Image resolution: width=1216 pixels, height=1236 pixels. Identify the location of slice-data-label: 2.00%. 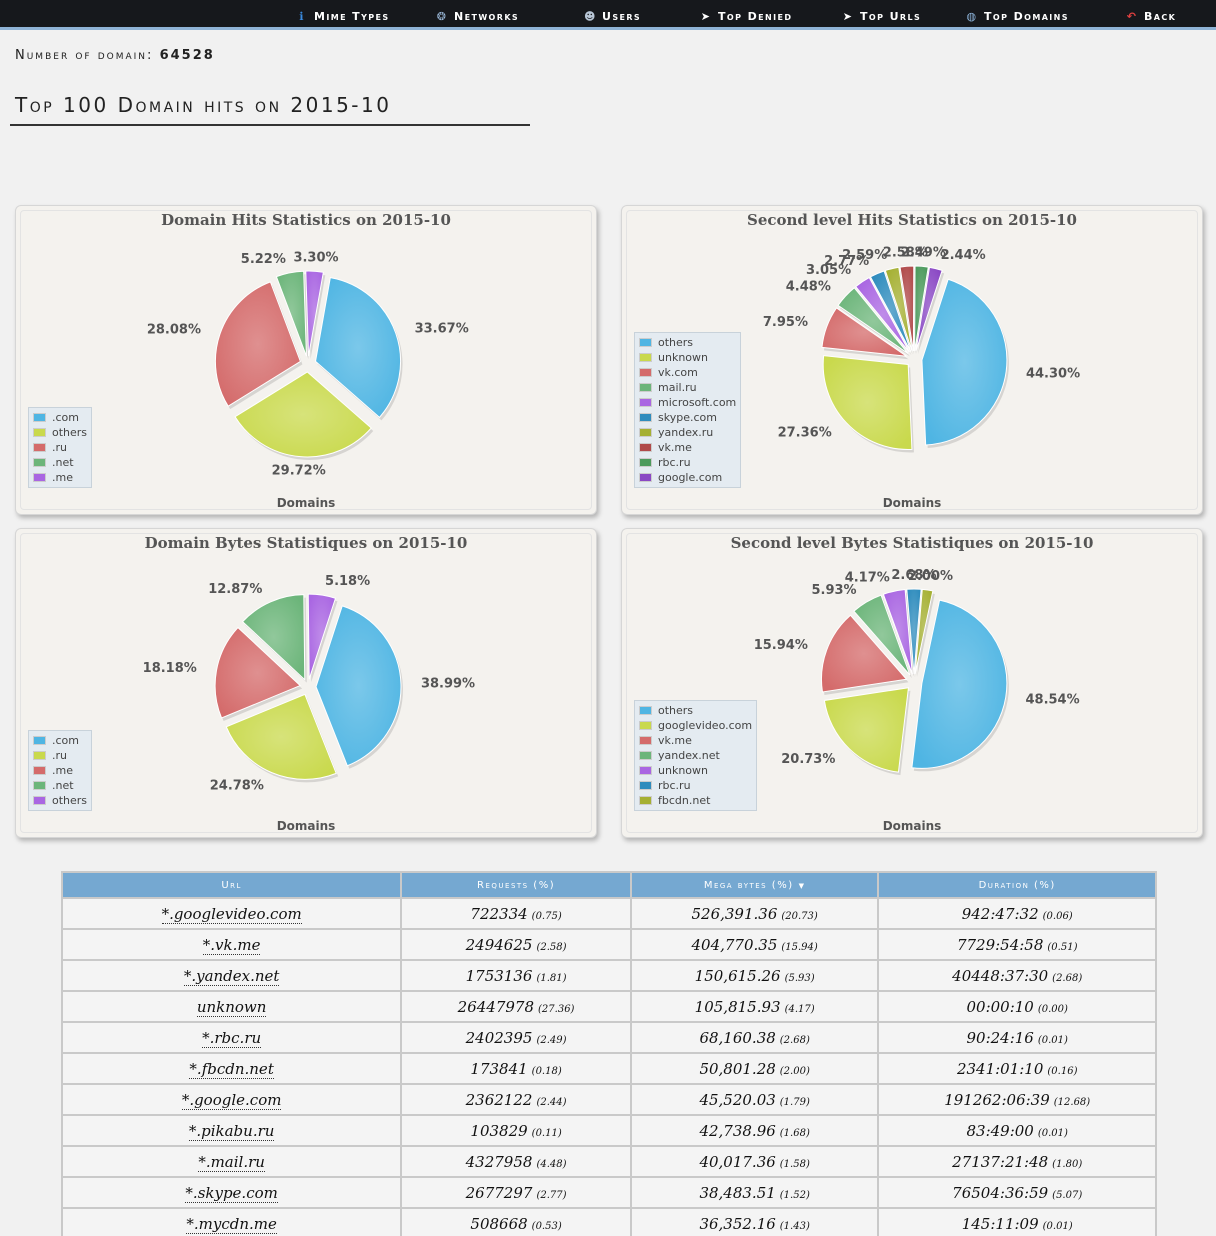
(930, 576).